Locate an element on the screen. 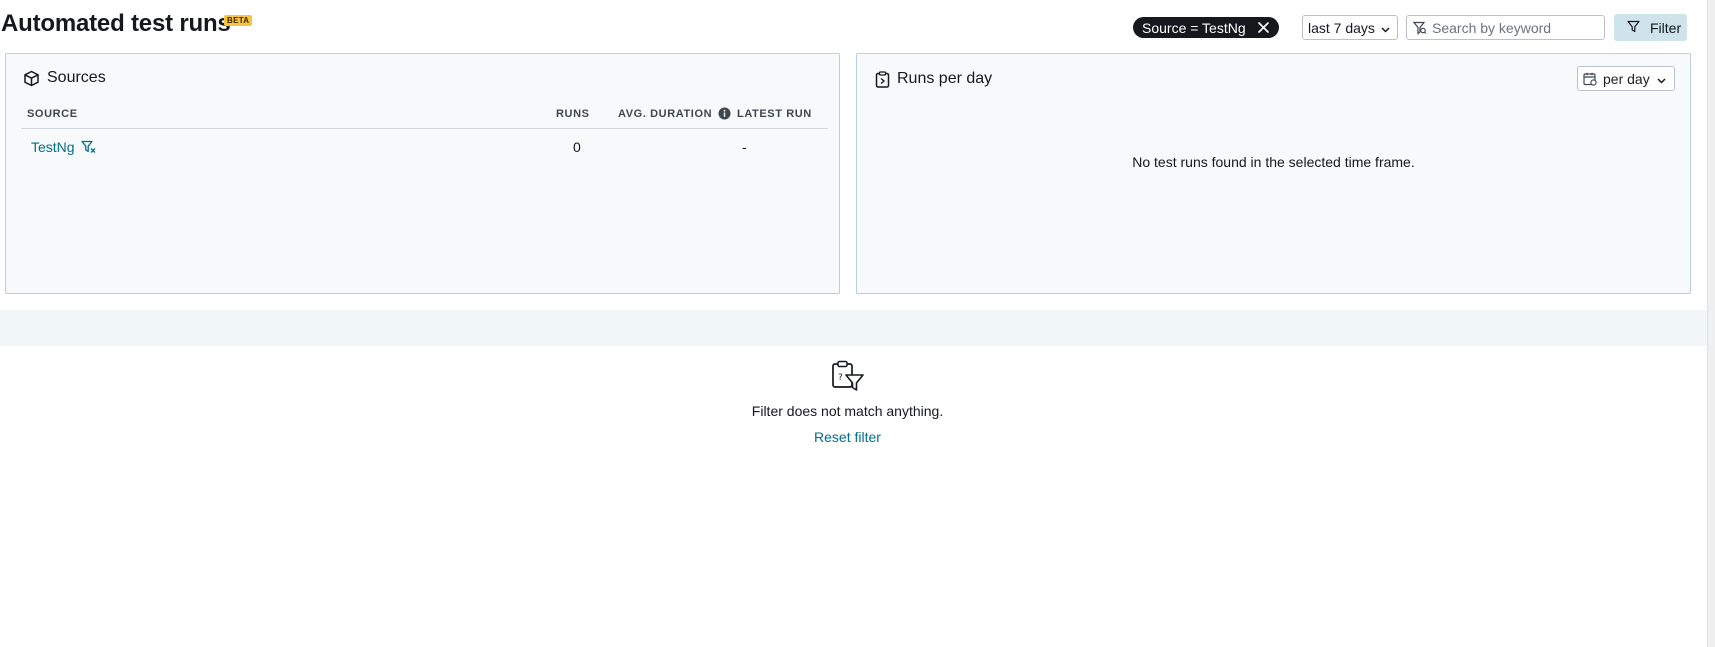 Image resolution: width=1715 pixels, height=647 pixels. runs-count: 0 is located at coordinates (577, 147).